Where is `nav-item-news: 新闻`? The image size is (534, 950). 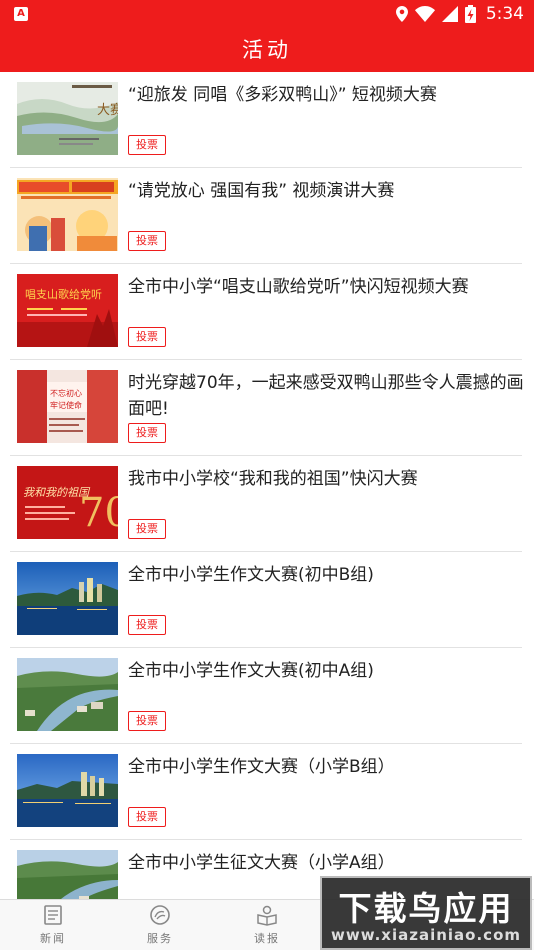 nav-item-news: 新闻 is located at coordinates (53, 926).